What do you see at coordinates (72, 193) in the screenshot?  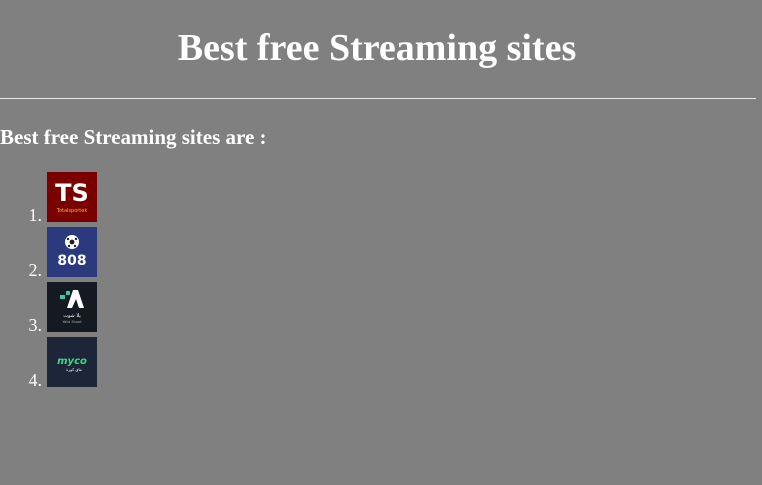 I see `logo-text: TS` at bounding box center [72, 193].